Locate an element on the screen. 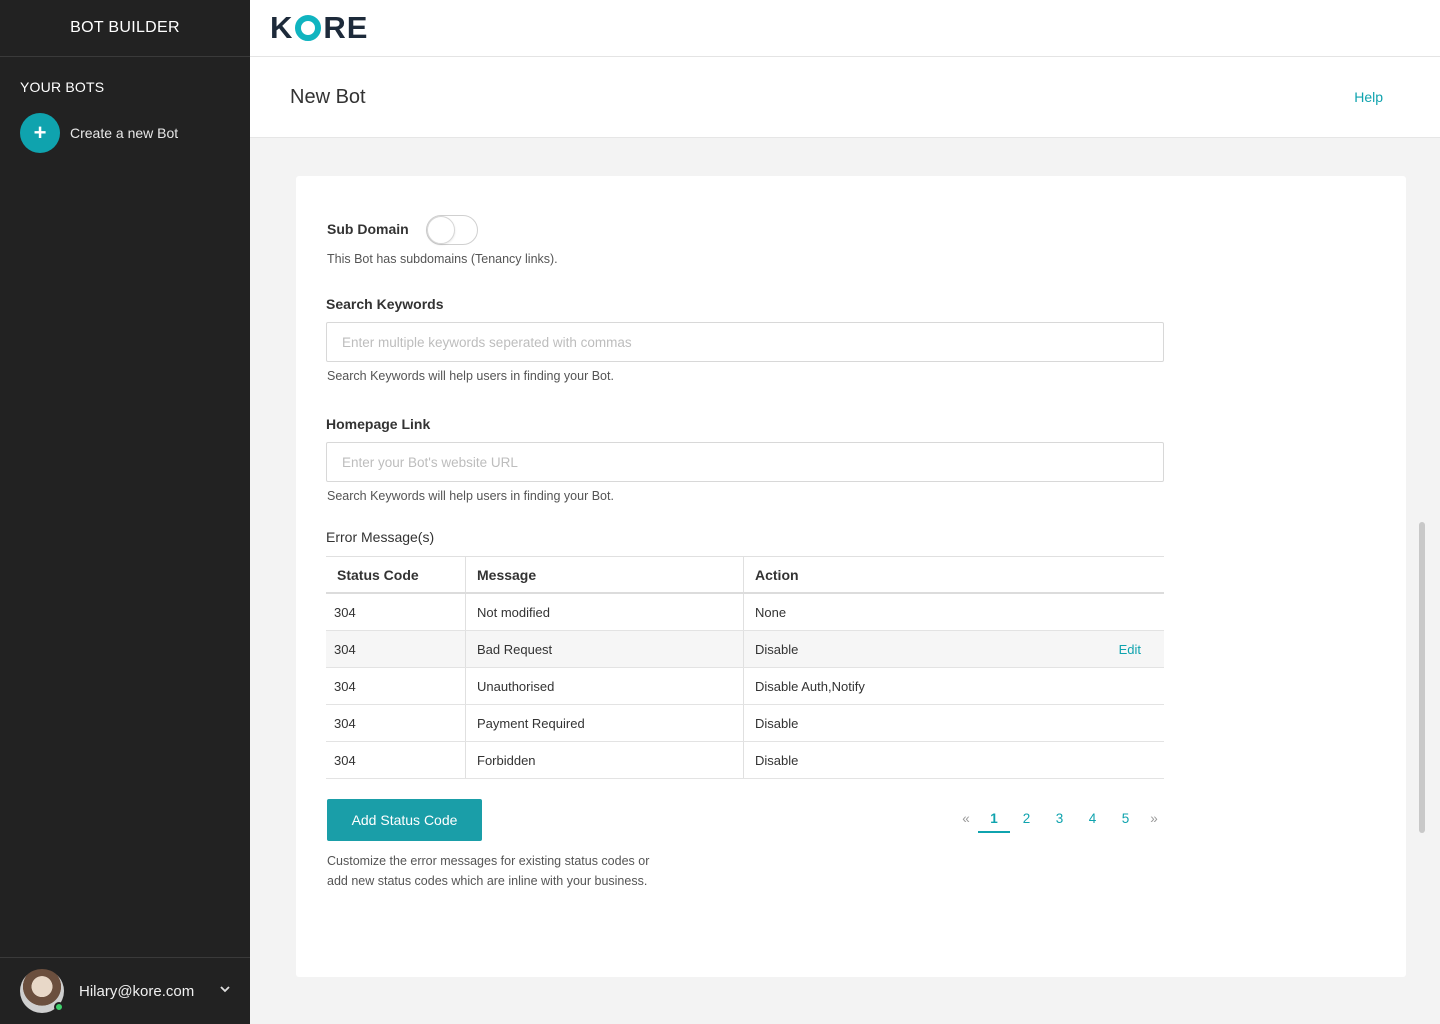 The width and height of the screenshot is (1440, 1024). message-cell: Forbidden is located at coordinates (605, 760).